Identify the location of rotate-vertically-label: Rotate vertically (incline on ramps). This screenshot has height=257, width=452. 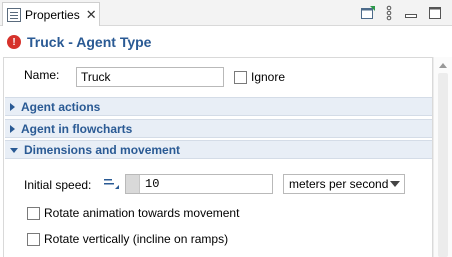
(136, 239).